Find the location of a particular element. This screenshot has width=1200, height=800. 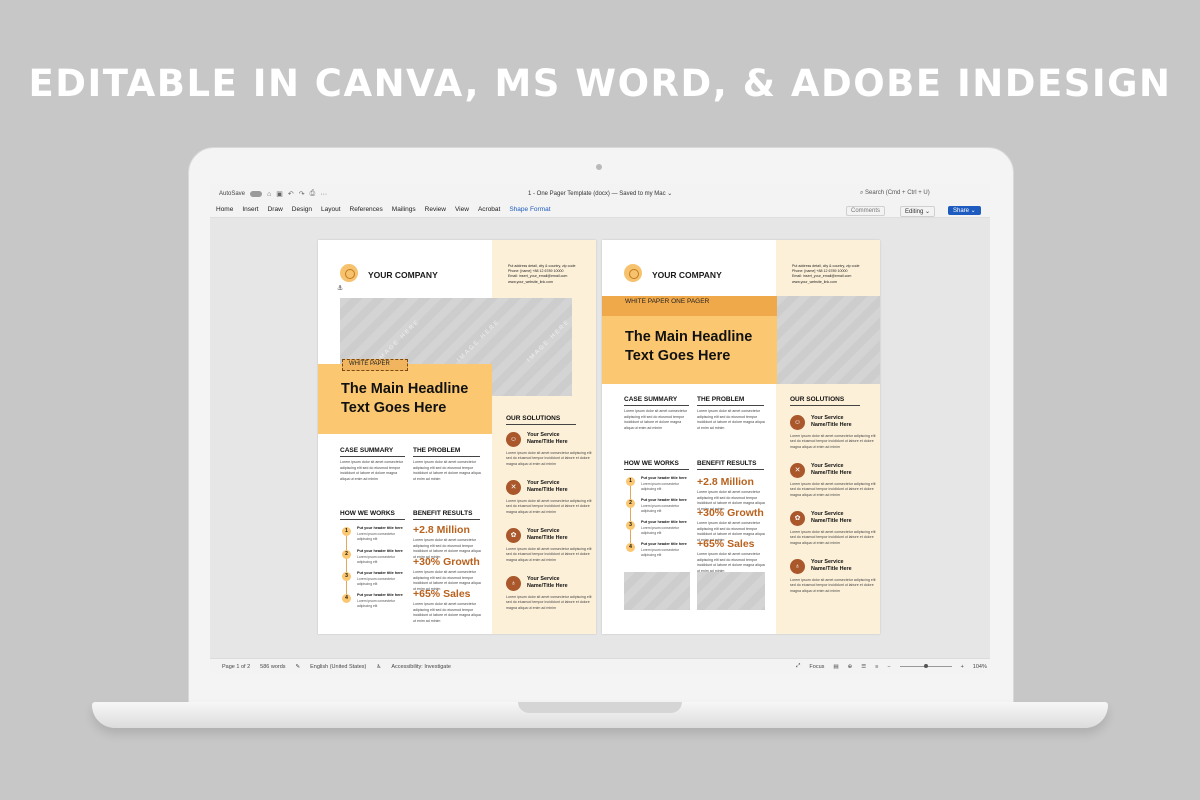

tab-mailings: Mailings is located at coordinates (404, 209).